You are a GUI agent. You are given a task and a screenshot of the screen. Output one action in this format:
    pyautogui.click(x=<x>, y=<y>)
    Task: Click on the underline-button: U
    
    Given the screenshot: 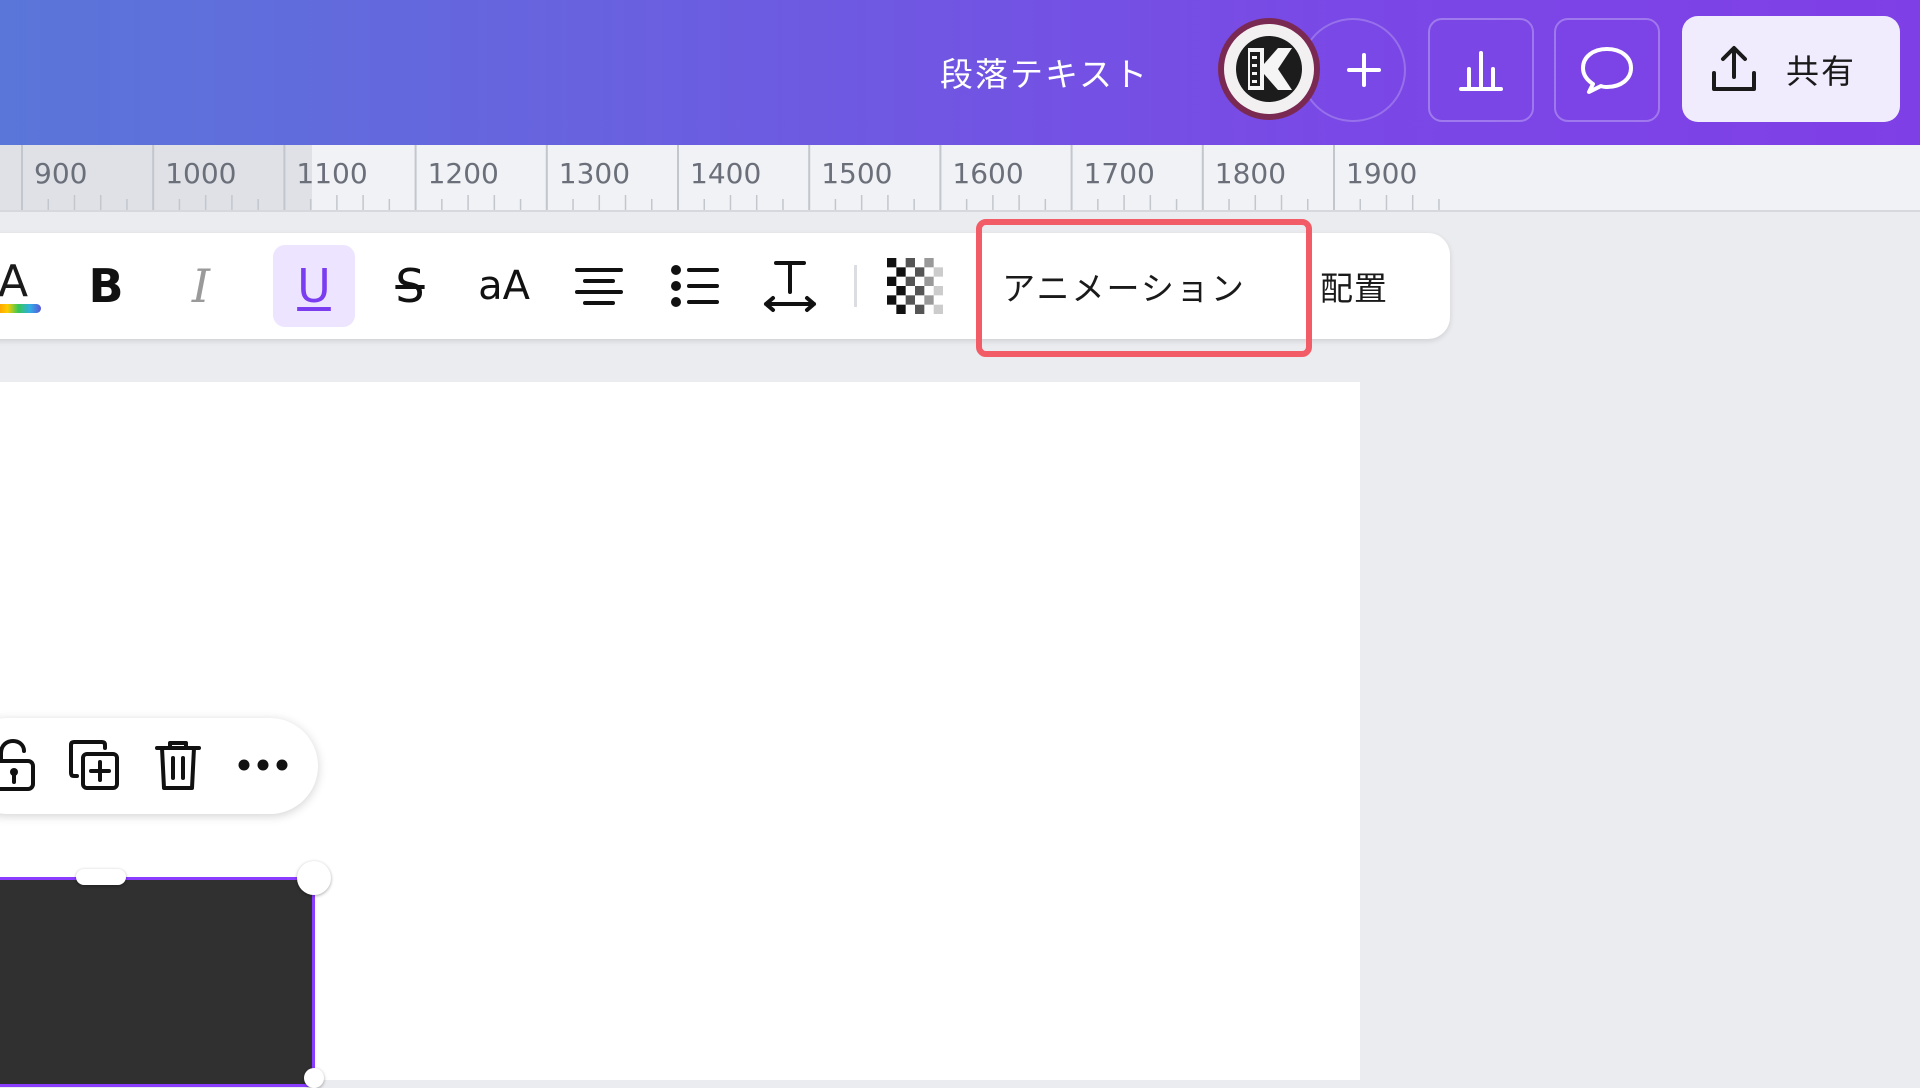 What is the action you would take?
    pyautogui.click(x=314, y=286)
    